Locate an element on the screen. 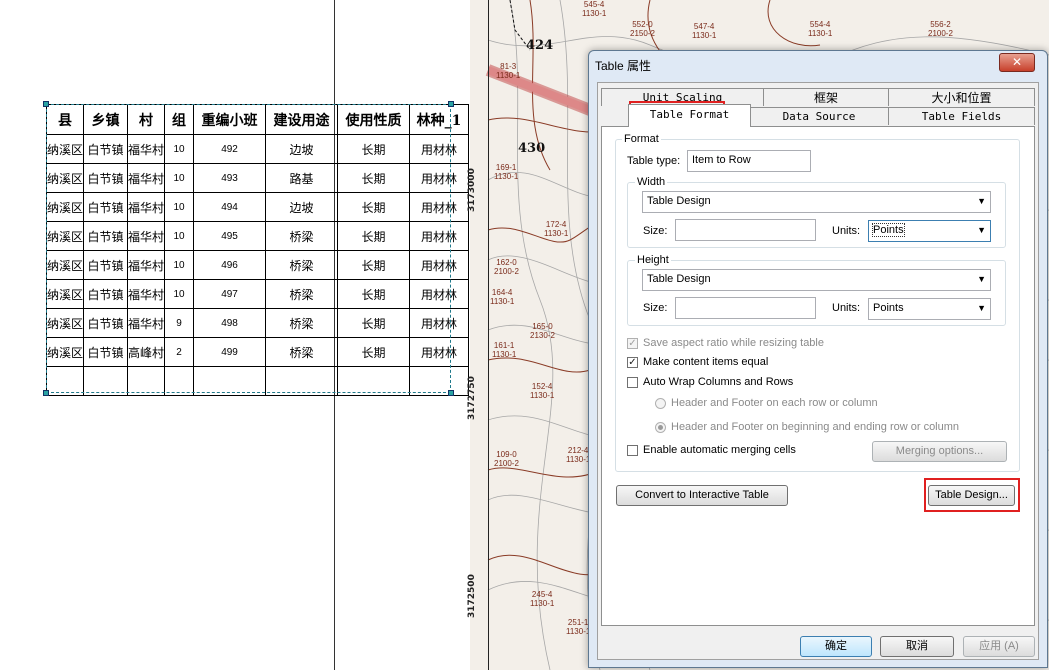  table-type-field: Item to Row is located at coordinates (749, 161).